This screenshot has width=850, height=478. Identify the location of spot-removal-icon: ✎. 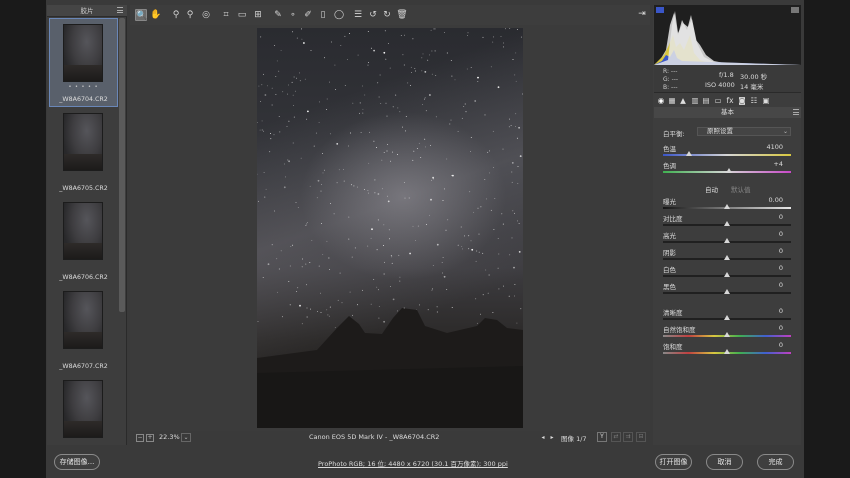
(278, 15).